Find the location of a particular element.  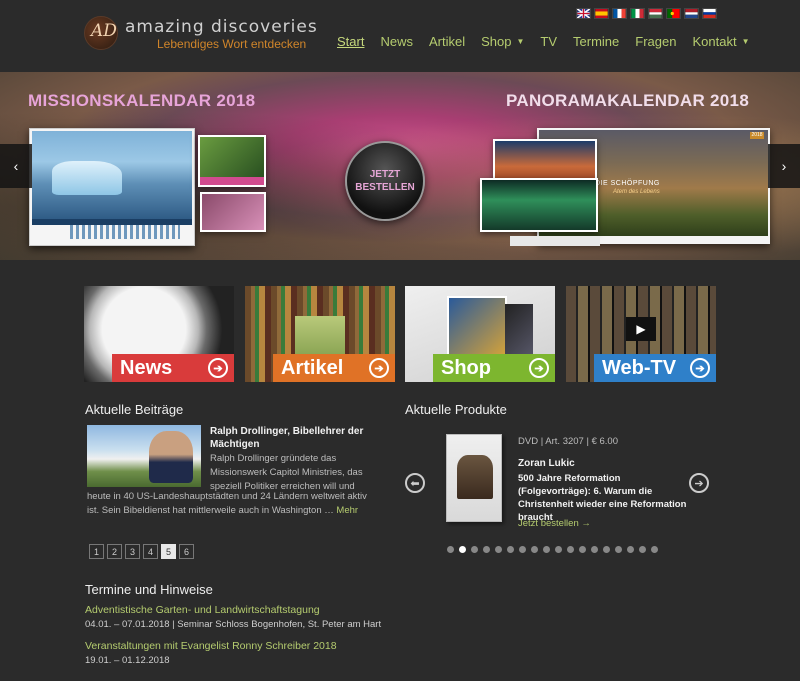

calendar-caption: DIE SCHÖPFUNG is located at coordinates (627, 183).